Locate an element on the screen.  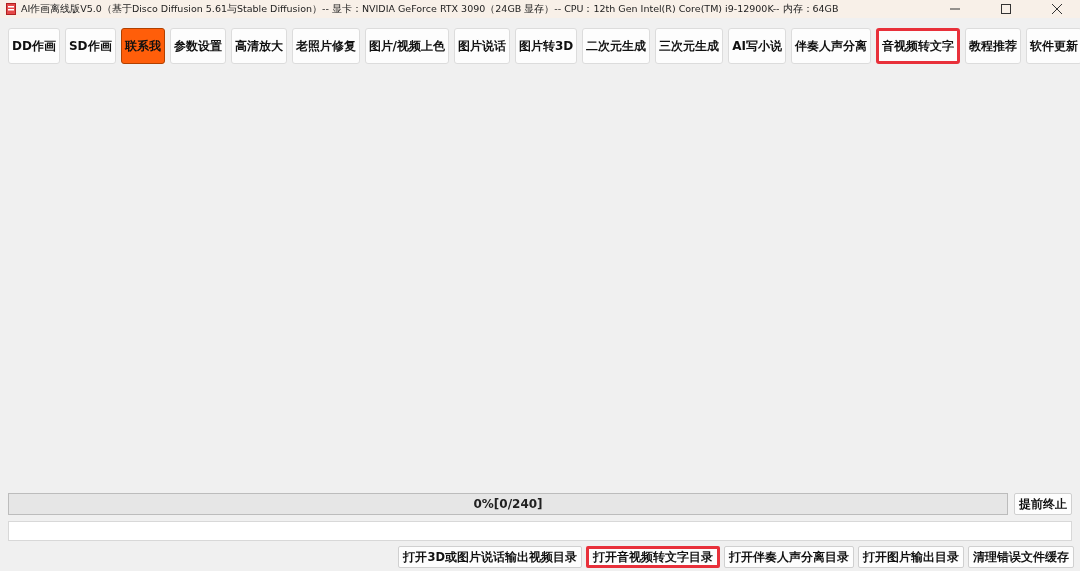
window-title: AI作画离线版V5.0（基于Disco Diffusion 5.61与Stable Diffusion）-- 显卡：NVIDIA GeForce RTX 3090（24GB 显存）-- CPU：12th Gen Intel(R) Core(TM) i9-12900K-- 内存：64GB is located at coordinates (430, 9).